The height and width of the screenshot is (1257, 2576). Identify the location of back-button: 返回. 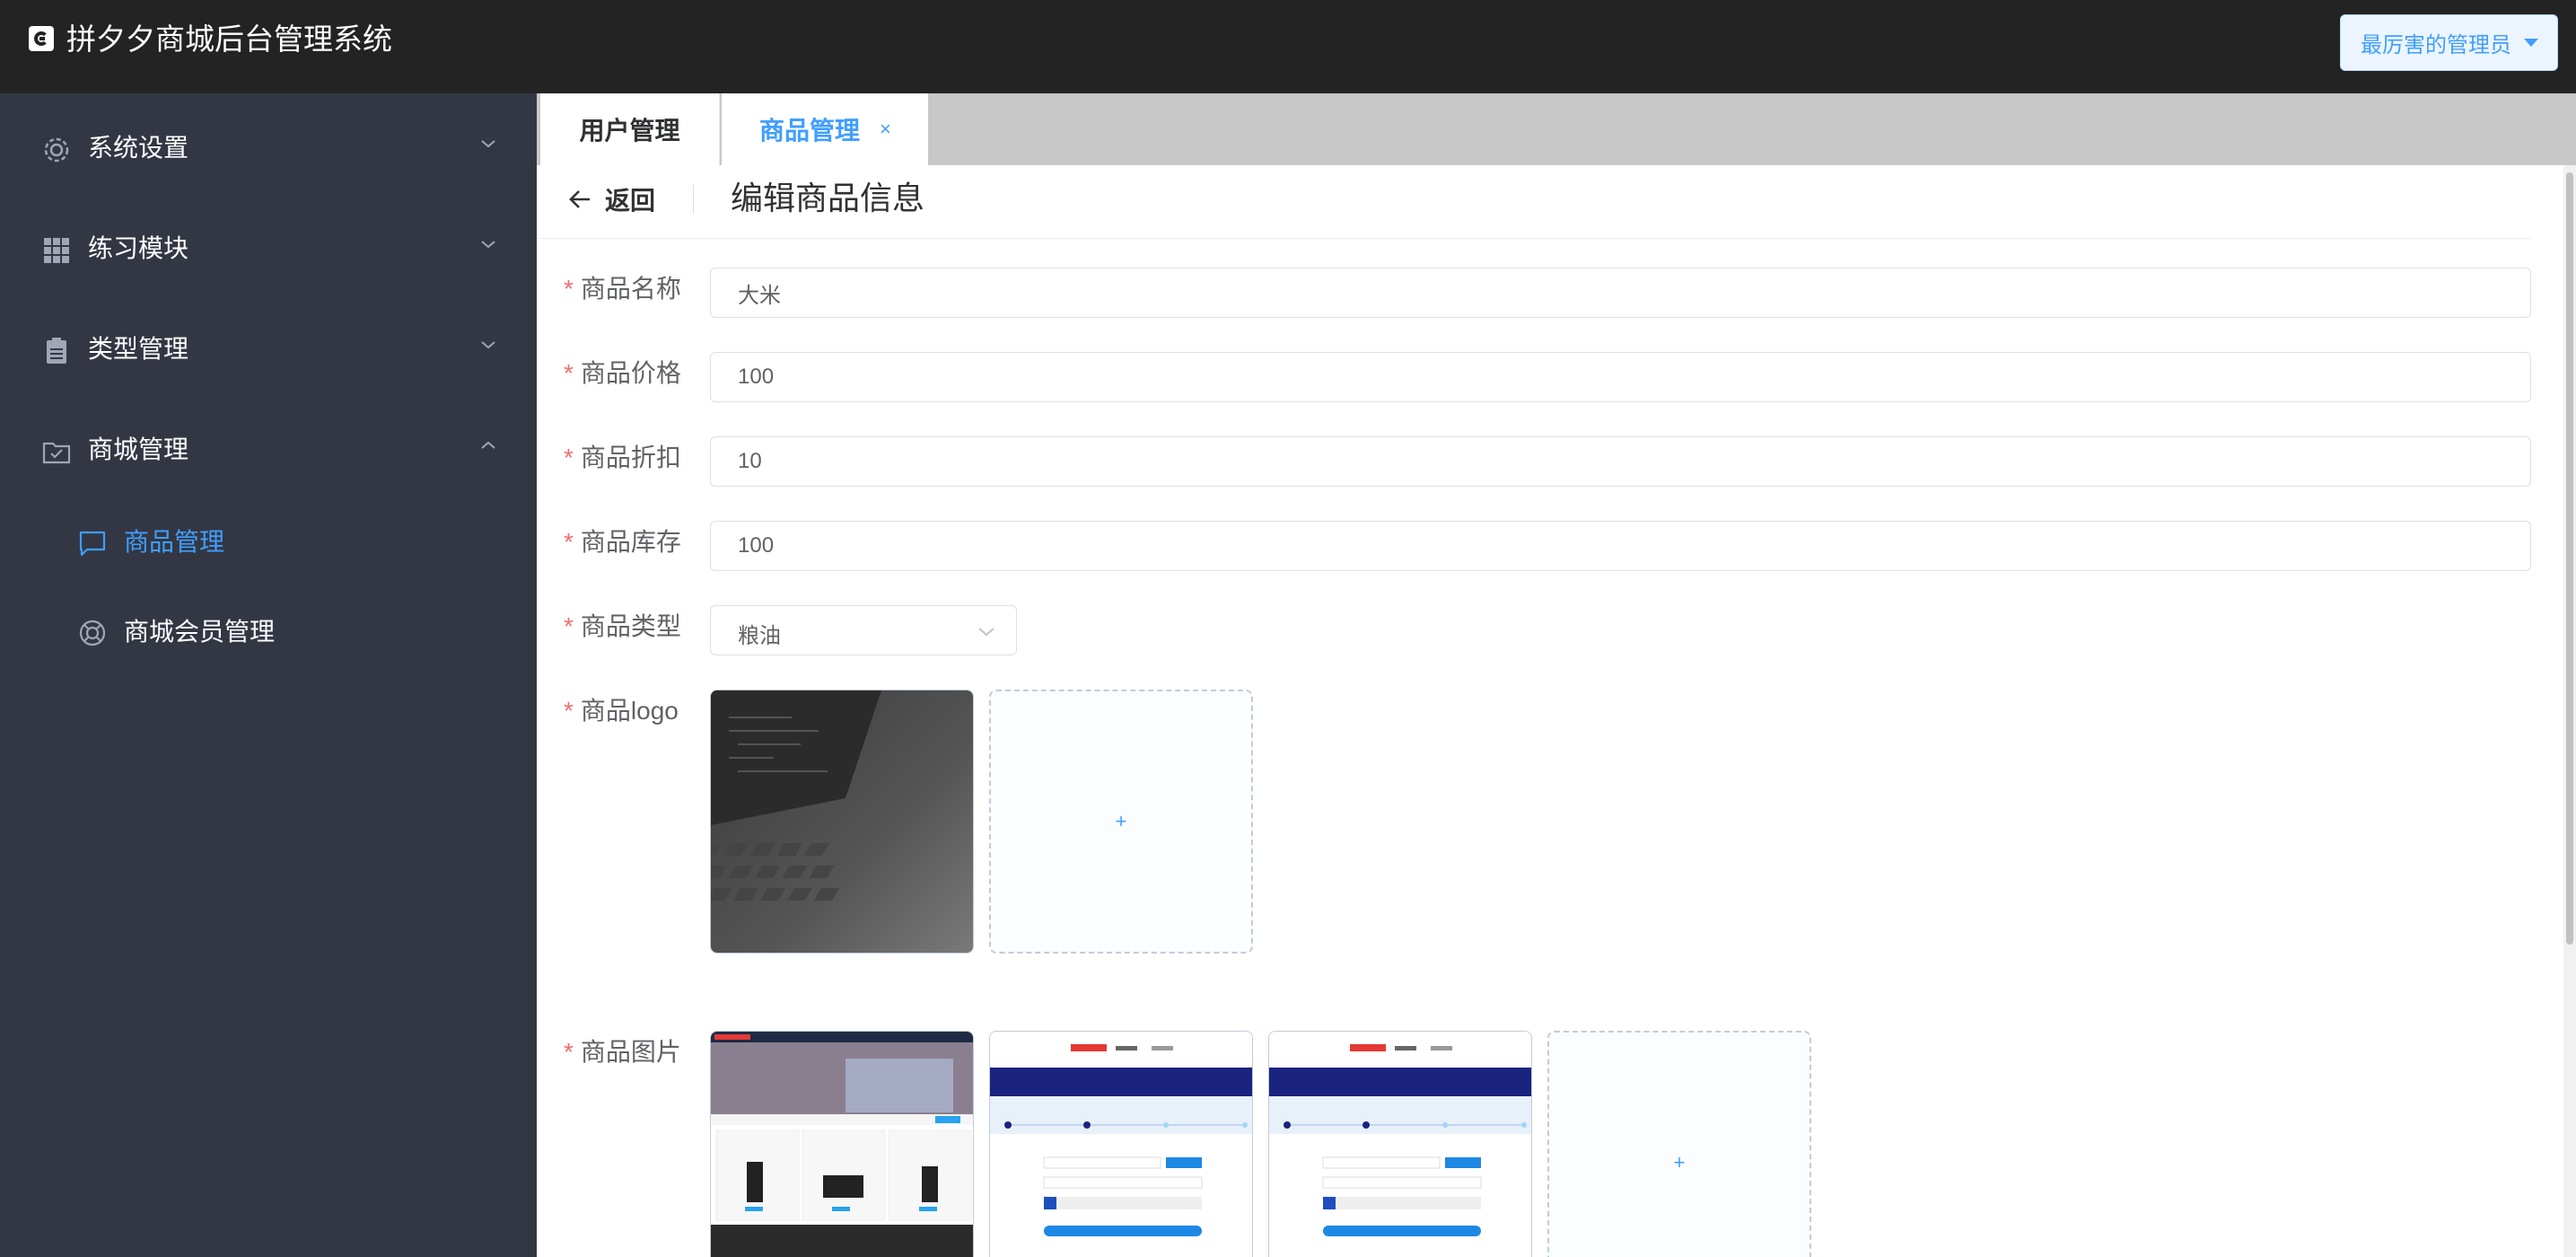
(611, 200).